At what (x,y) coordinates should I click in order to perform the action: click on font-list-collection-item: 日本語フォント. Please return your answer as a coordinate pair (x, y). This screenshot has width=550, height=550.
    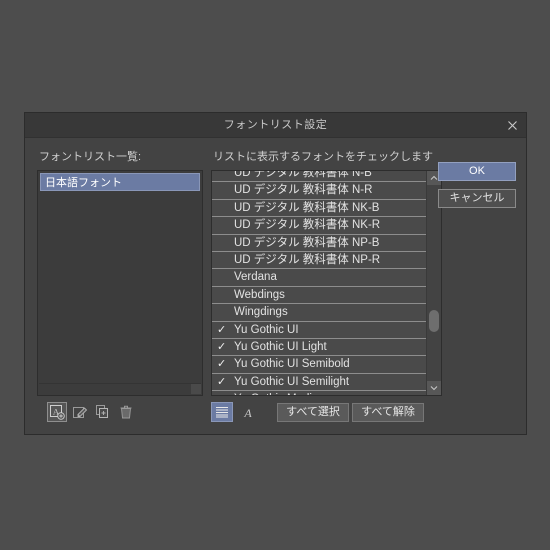
    Looking at the image, I should click on (120, 182).